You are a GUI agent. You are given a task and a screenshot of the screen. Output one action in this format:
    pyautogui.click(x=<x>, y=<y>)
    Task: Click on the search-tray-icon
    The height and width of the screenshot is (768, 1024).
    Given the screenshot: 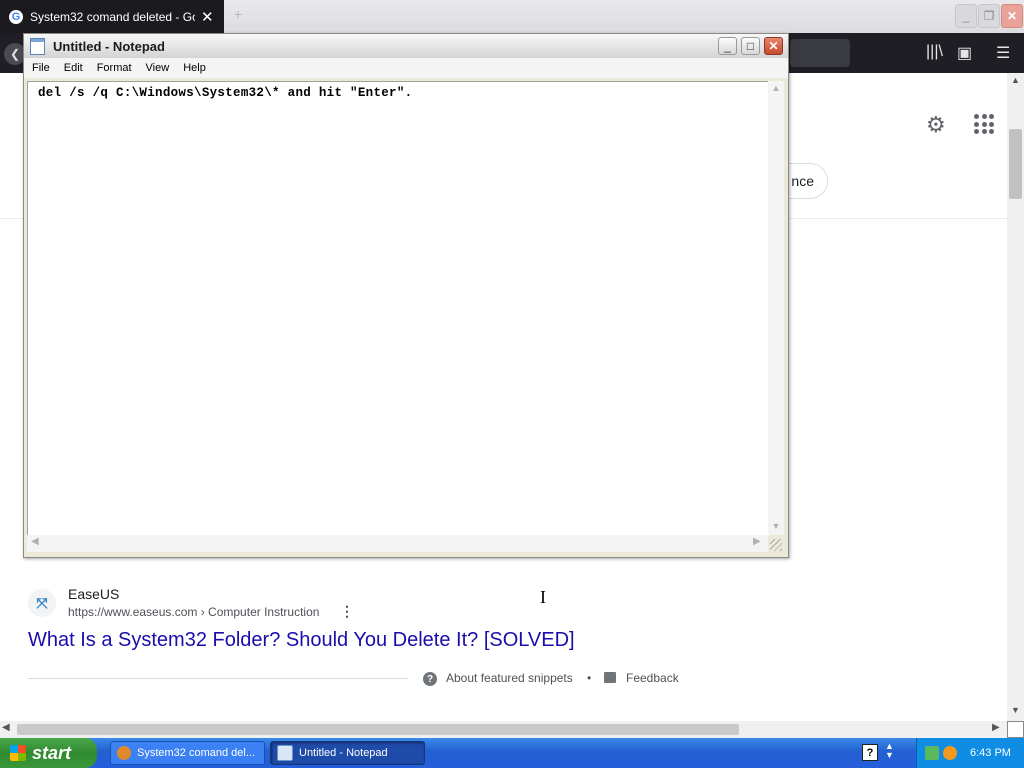 What is the action you would take?
    pyautogui.click(x=950, y=753)
    